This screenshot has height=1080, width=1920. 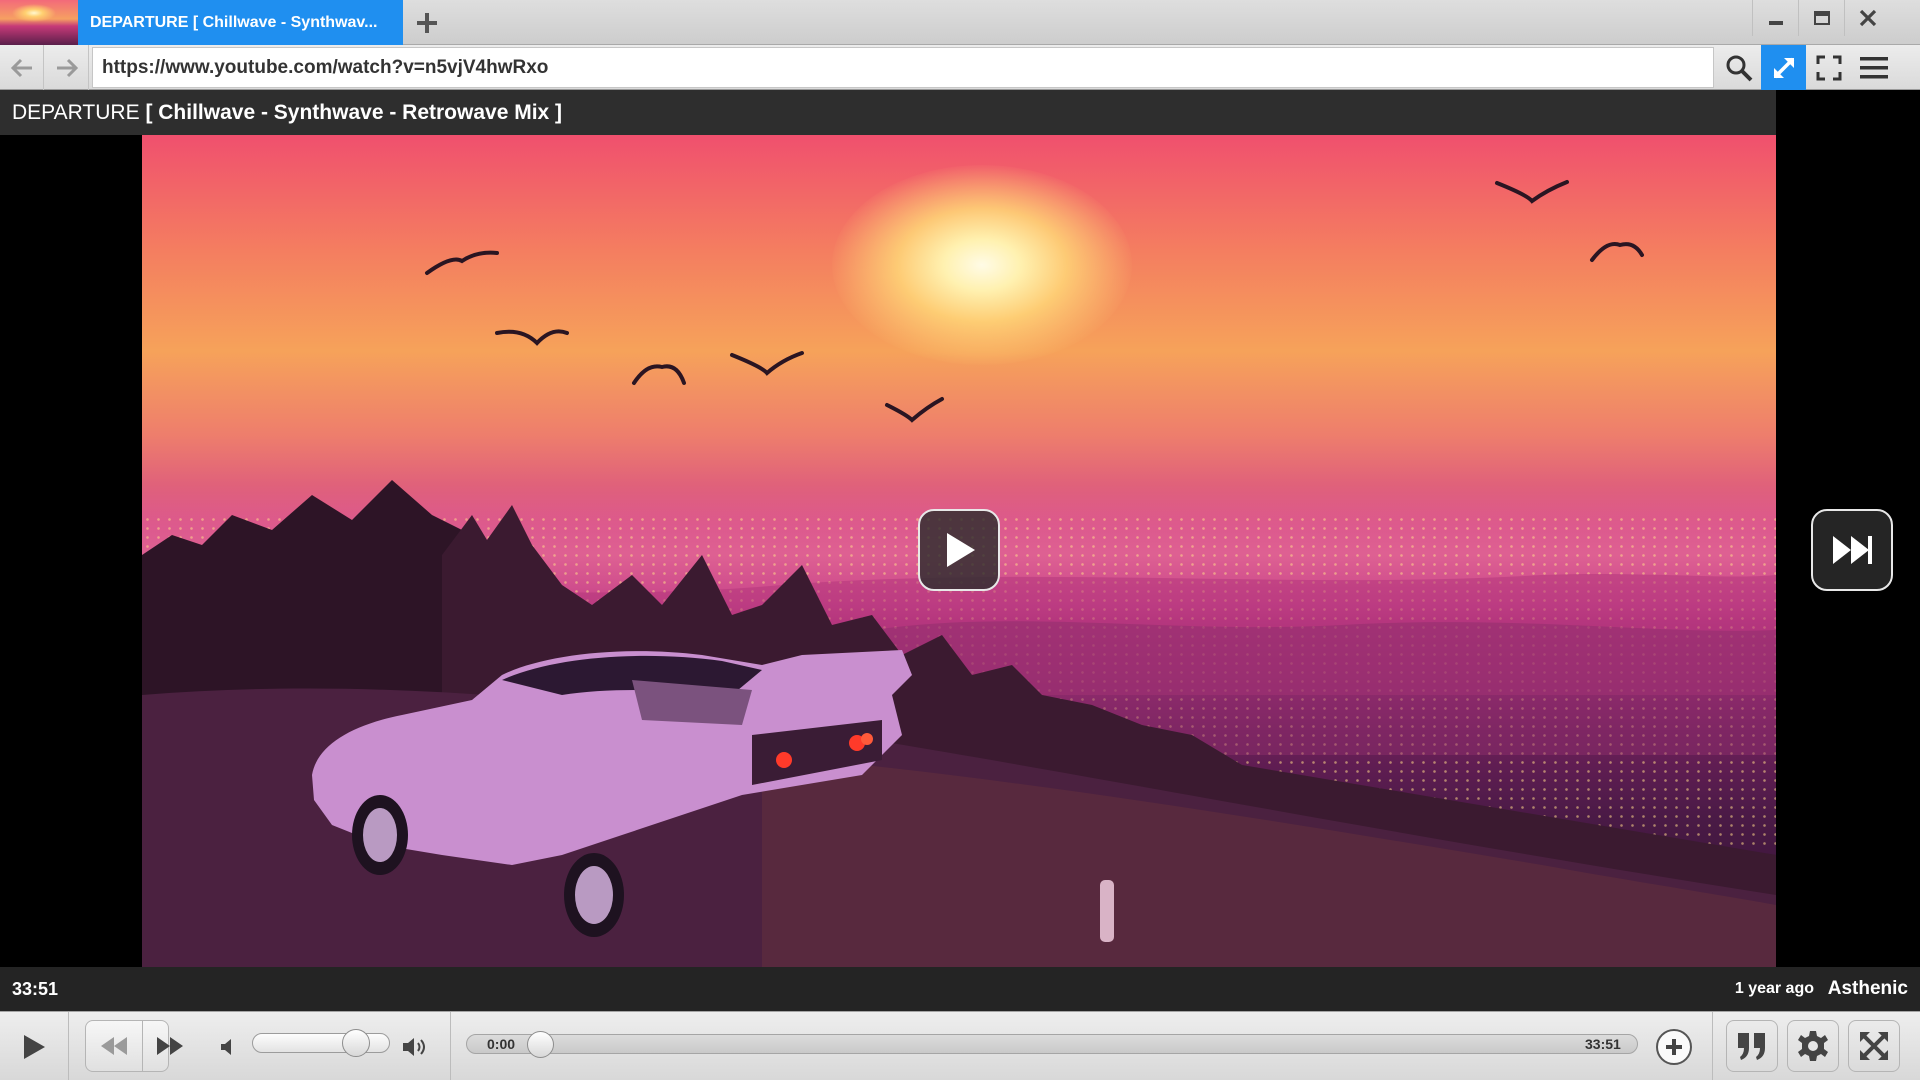 I want to click on new-tab-button, so click(x=427, y=22).